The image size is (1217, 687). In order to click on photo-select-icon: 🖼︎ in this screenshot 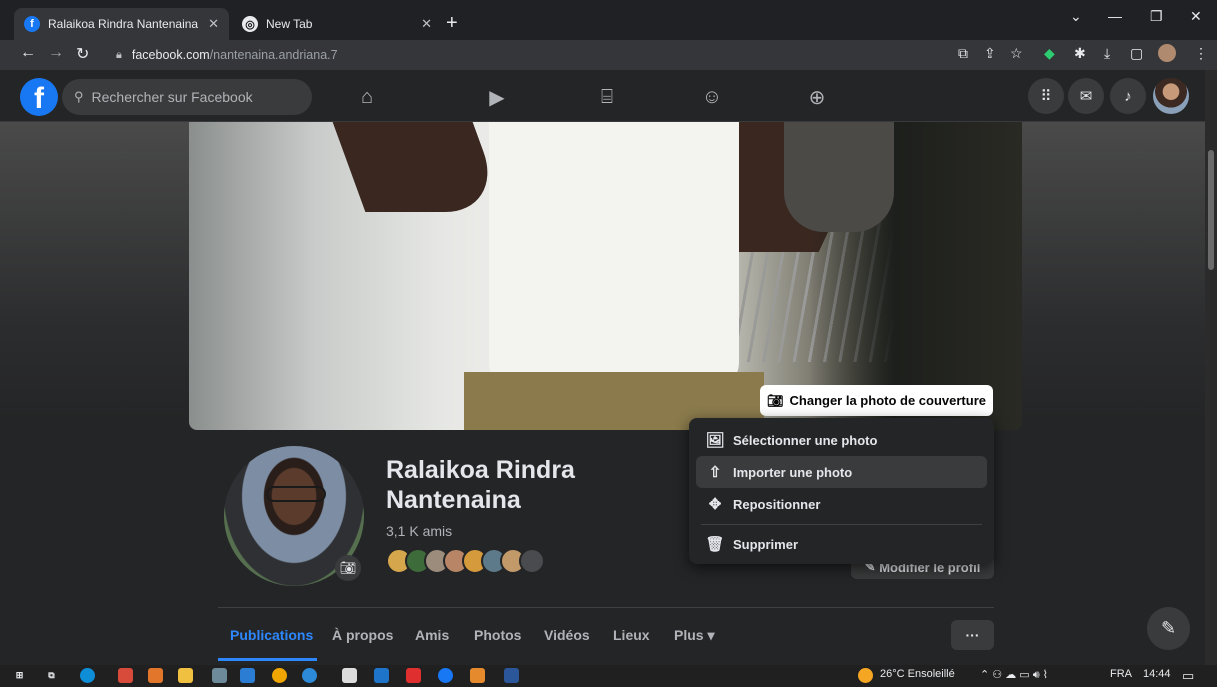, I will do `click(715, 440)`.